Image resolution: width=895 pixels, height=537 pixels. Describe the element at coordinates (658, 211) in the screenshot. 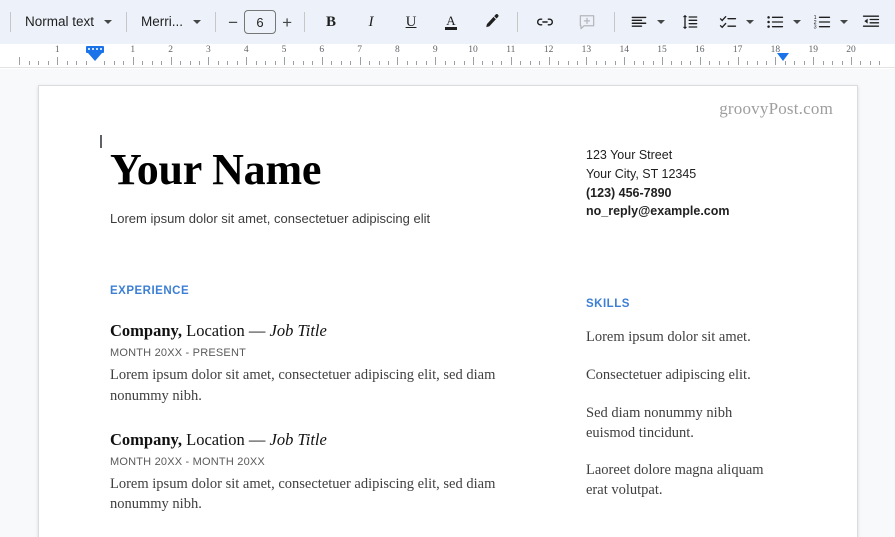

I see `contact-email: no_reply@example.com` at that location.